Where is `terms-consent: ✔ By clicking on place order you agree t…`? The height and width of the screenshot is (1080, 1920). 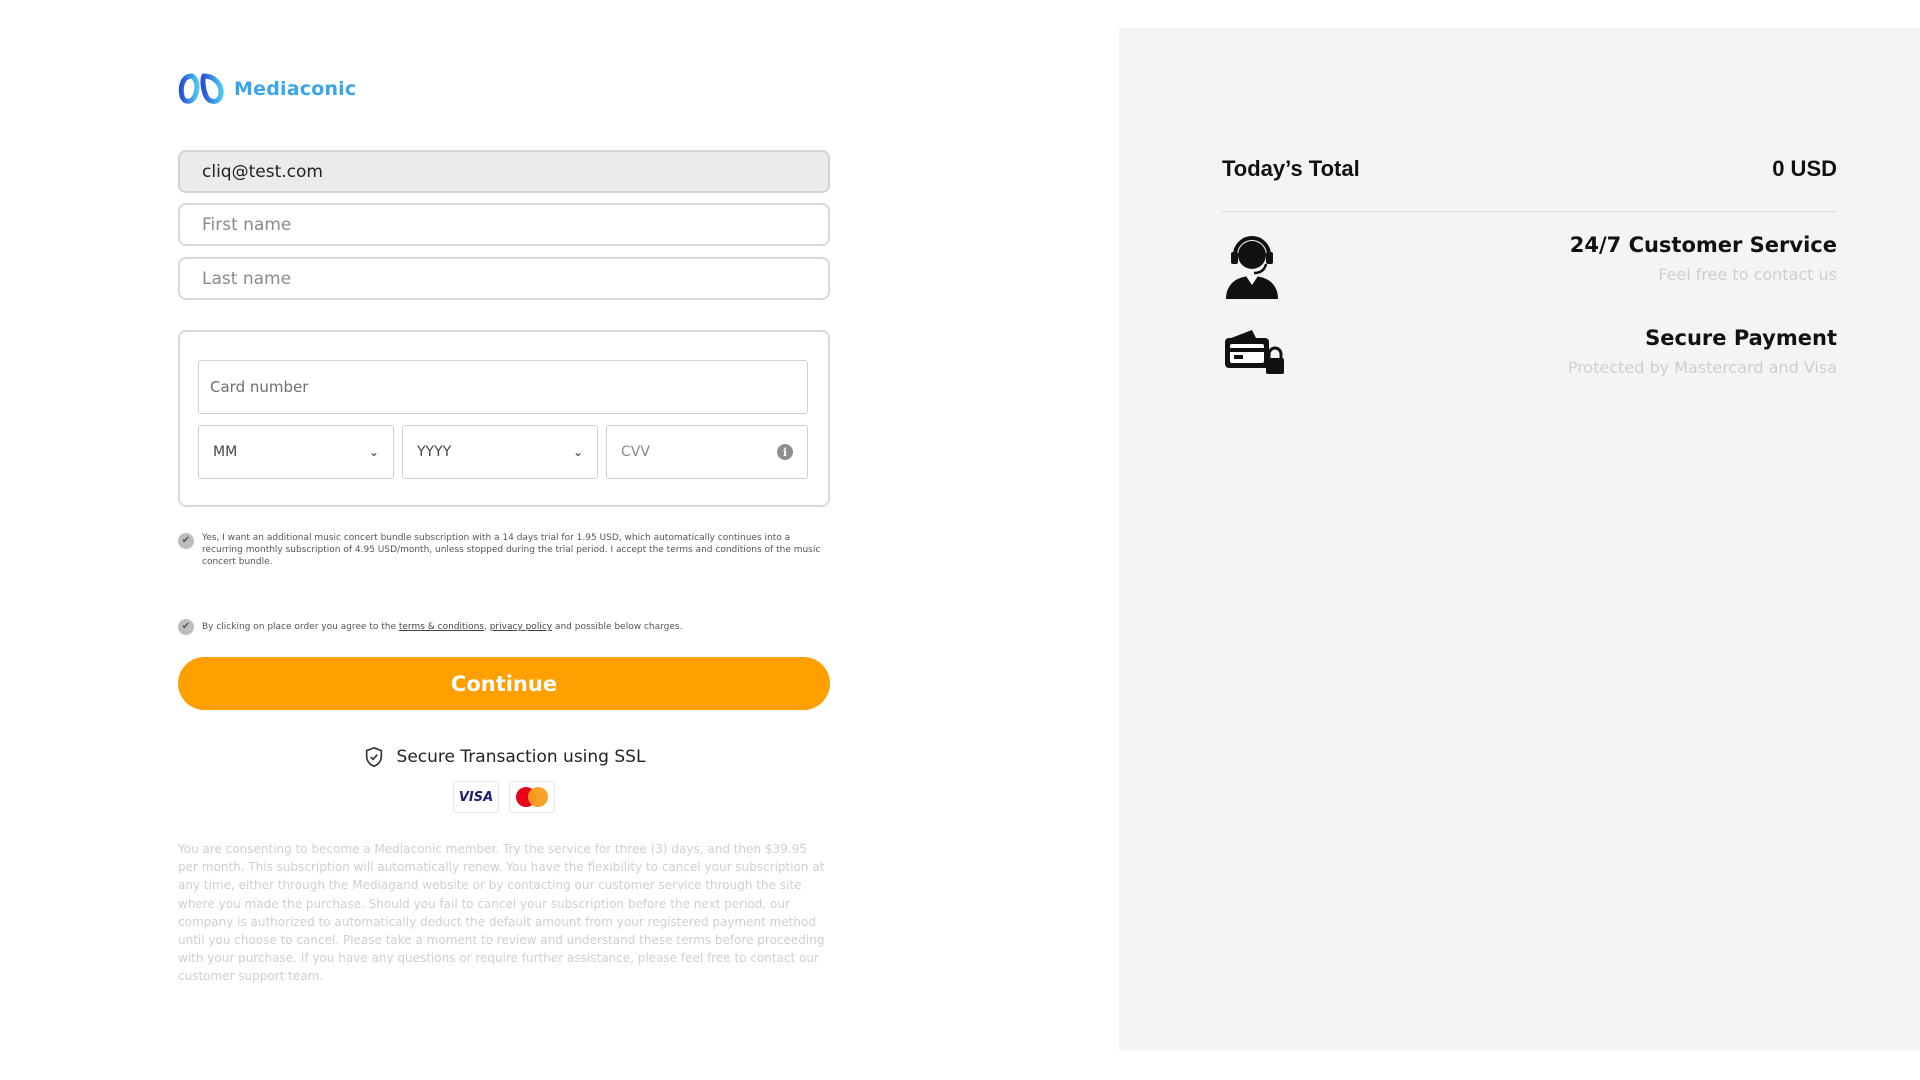 terms-consent: ✔ By clicking on place order you agree t… is located at coordinates (504, 627).